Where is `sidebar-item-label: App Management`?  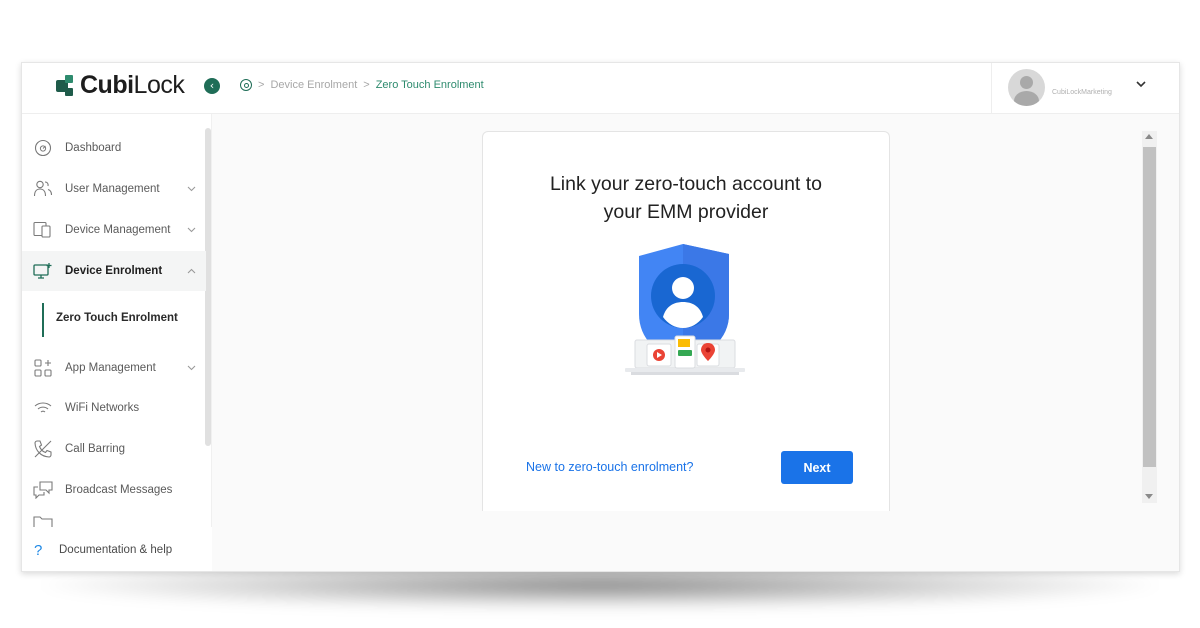 sidebar-item-label: App Management is located at coordinates (110, 368).